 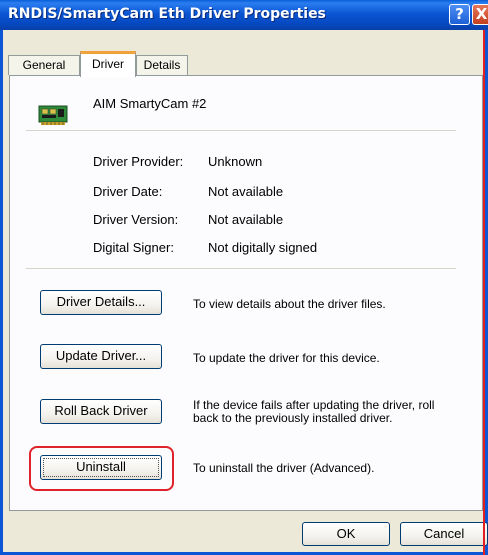 What do you see at coordinates (459, 14) in the screenshot?
I see `help-button: ?` at bounding box center [459, 14].